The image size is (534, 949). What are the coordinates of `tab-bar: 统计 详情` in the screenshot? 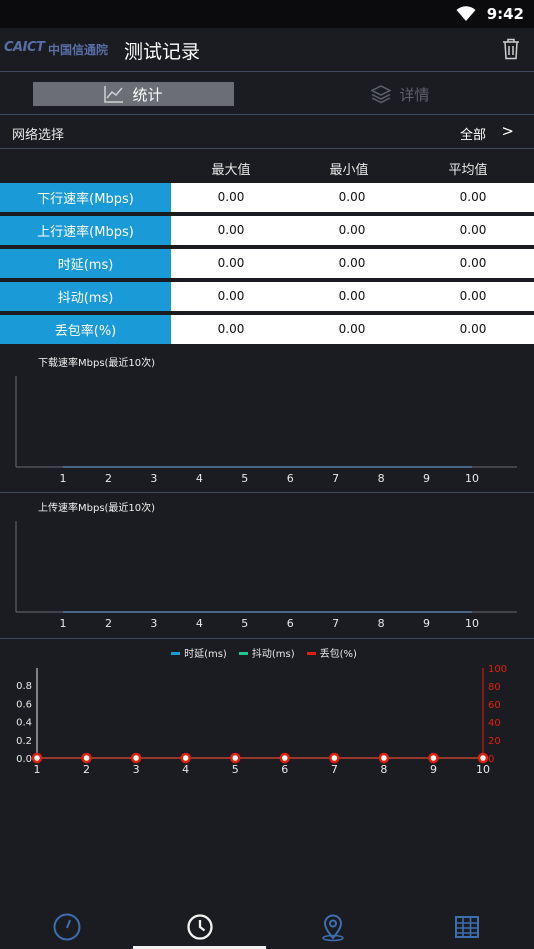 It's located at (267, 94).